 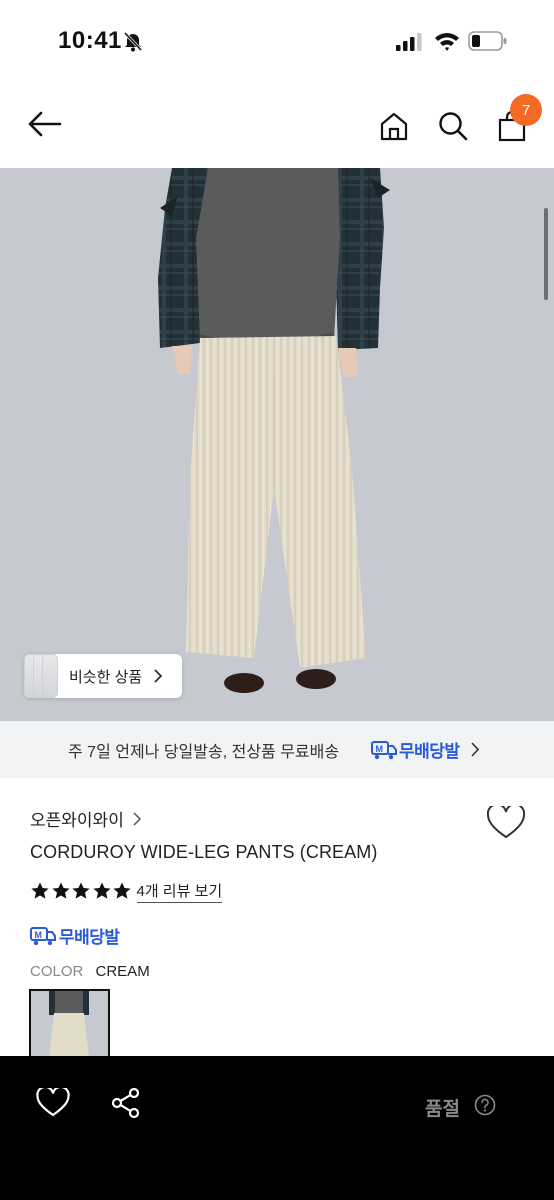 I want to click on delivery-banner: 주 7일 언제나 당일발송, 전상품 무료배송 M 무배당발, so click(x=277, y=749).